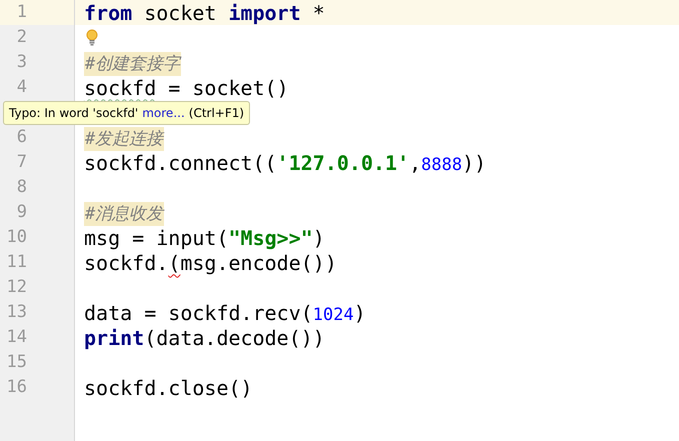 The height and width of the screenshot is (441, 679). I want to click on code-line: sockfd.connect(('127.0.0.1',8888)), so click(285, 163).